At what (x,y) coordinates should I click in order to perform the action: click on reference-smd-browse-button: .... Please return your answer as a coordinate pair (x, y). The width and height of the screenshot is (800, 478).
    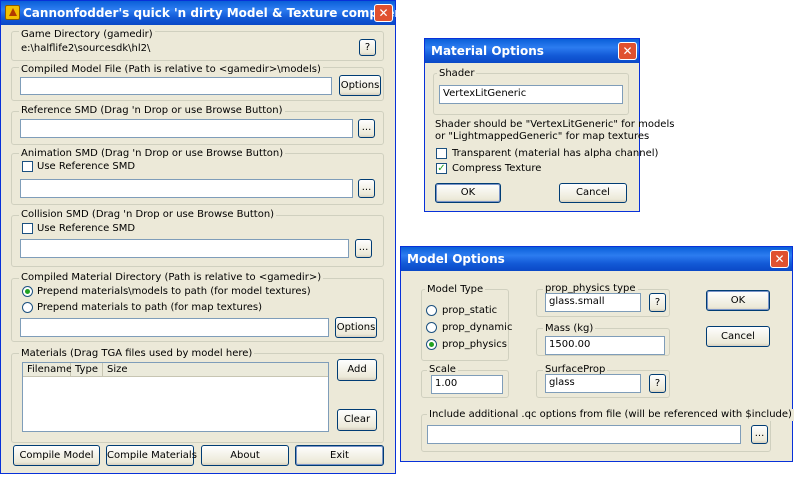
    Looking at the image, I should click on (366, 128).